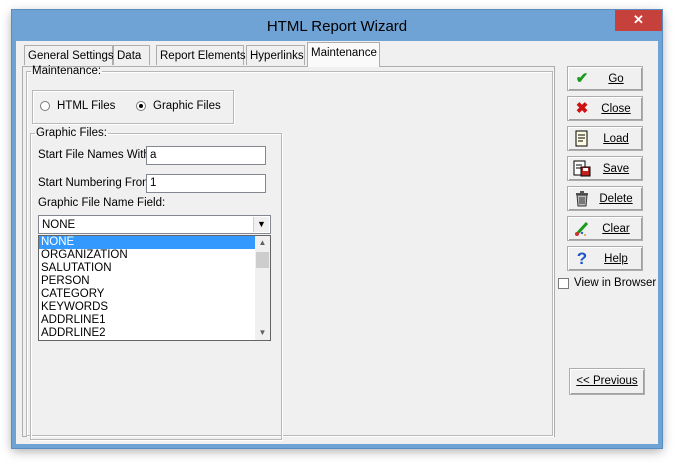 The height and width of the screenshot is (471, 683). What do you see at coordinates (86, 106) in the screenshot?
I see `html-files-label: HTML Files` at bounding box center [86, 106].